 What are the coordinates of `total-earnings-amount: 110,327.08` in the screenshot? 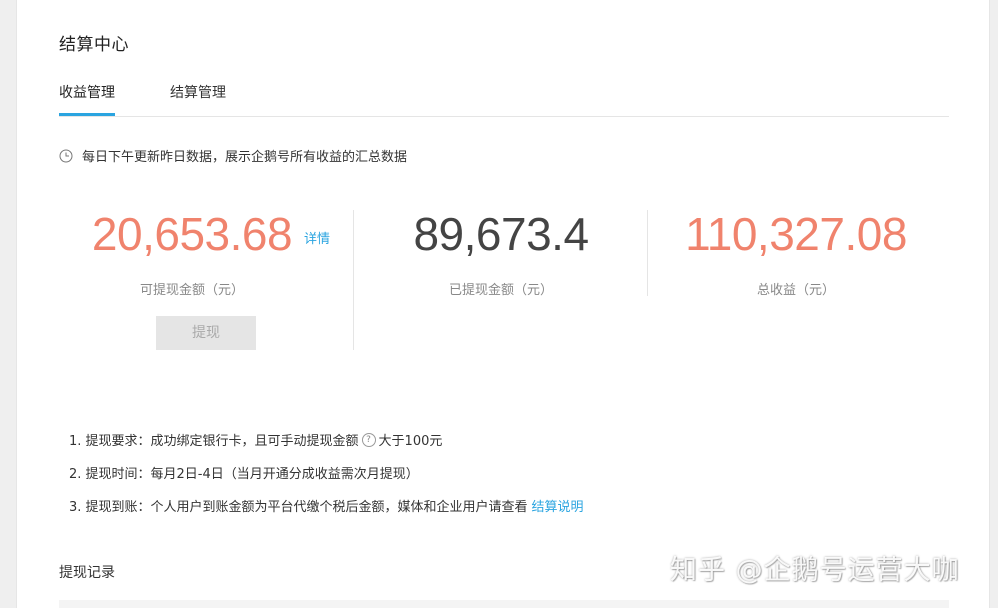 It's located at (796, 234).